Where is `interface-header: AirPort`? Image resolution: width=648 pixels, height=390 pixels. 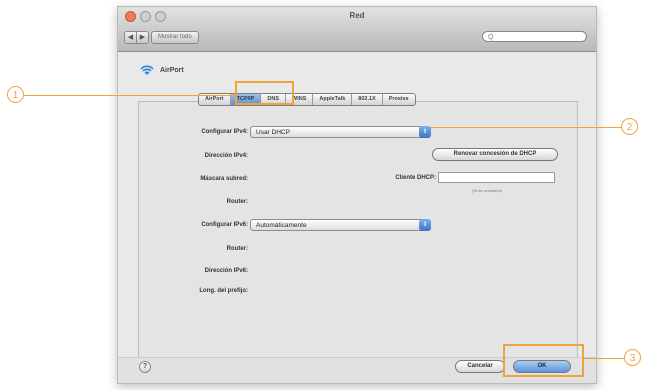
interface-header: AirPort is located at coordinates (162, 70).